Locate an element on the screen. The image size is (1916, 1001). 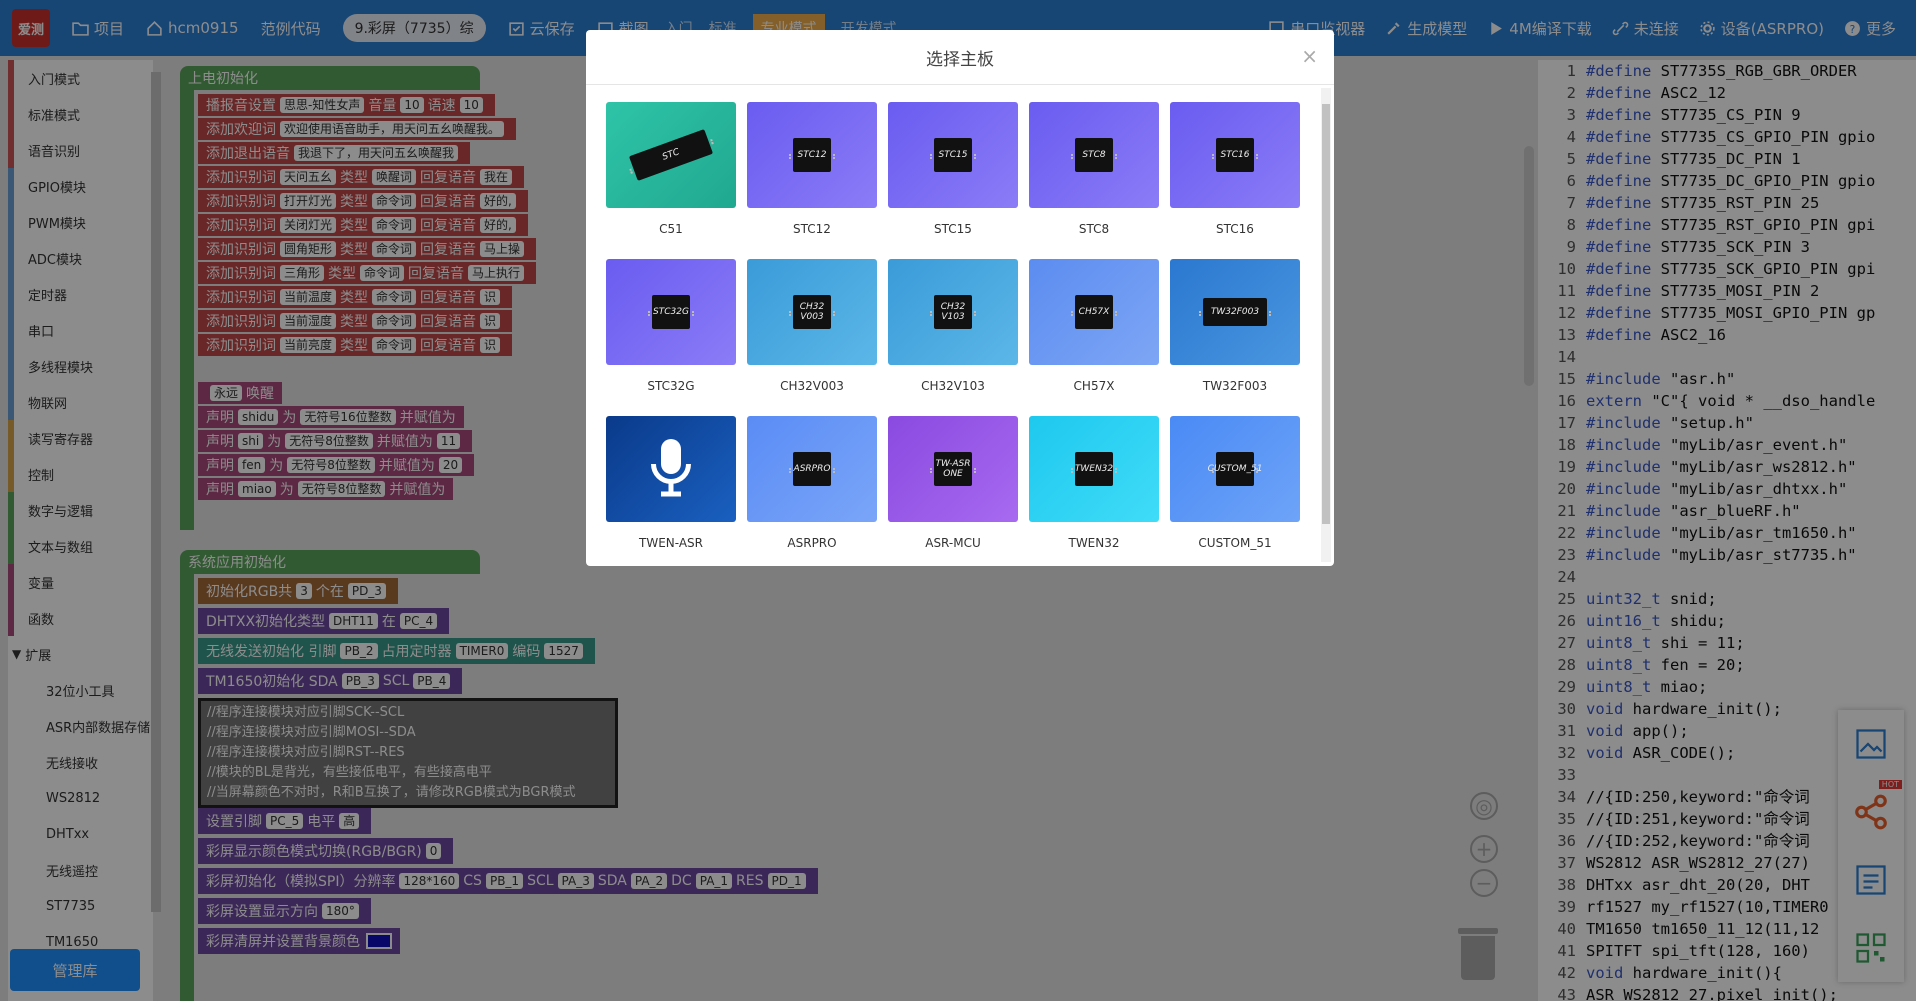
board-card: TWEN-ASR is located at coordinates (671, 491).